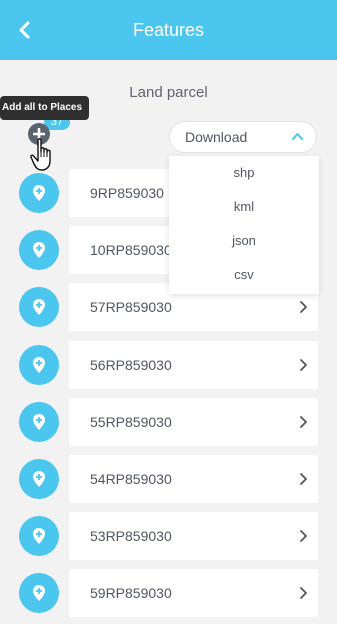  Describe the element at coordinates (244, 207) in the screenshot. I see `download-option-kml: kml` at that location.